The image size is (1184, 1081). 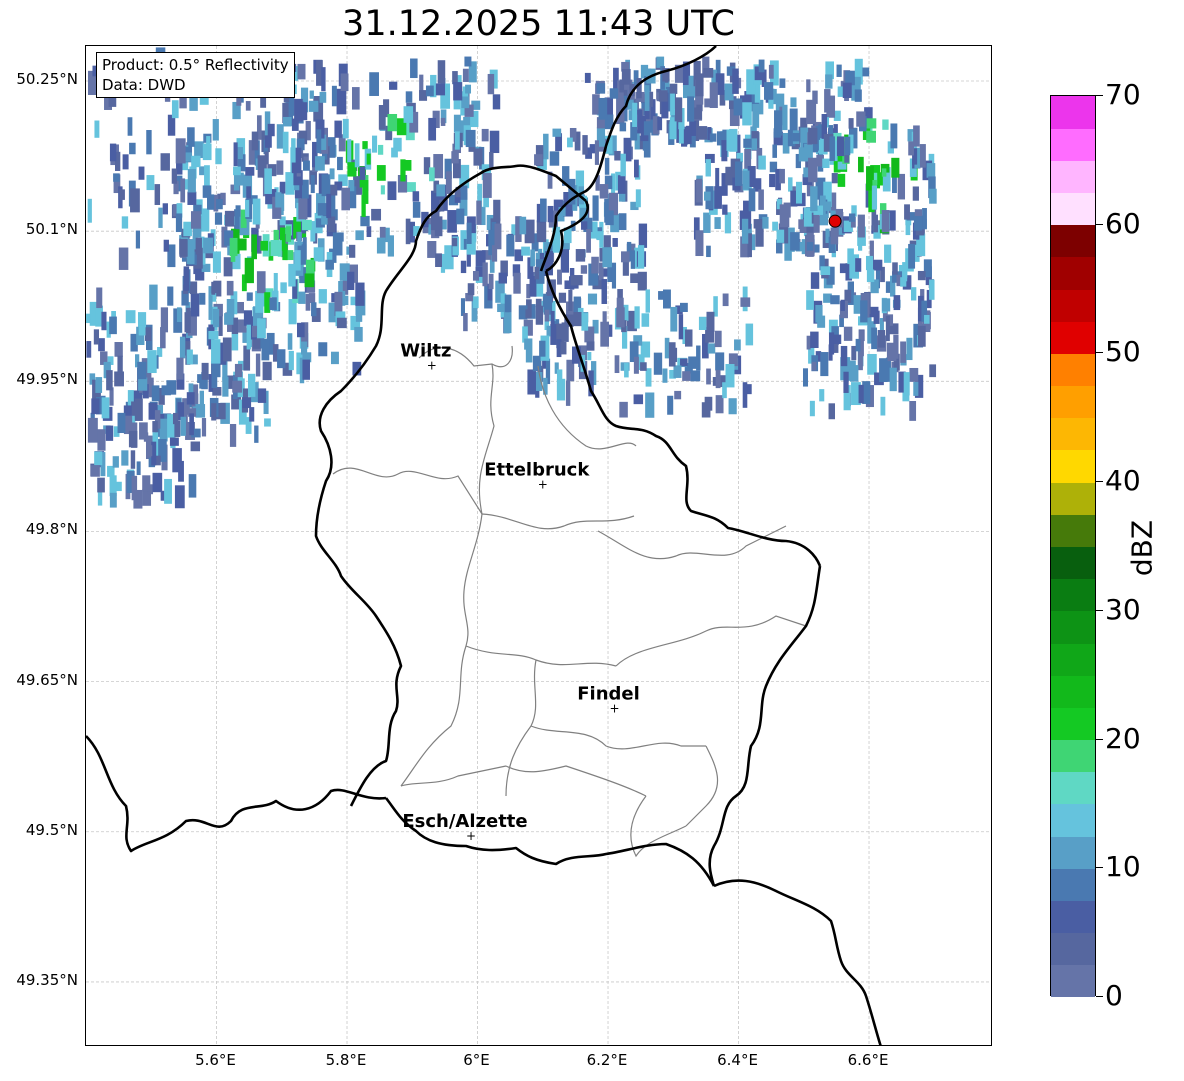 What do you see at coordinates (835, 221) in the screenshot?
I see `radar-site-marker` at bounding box center [835, 221].